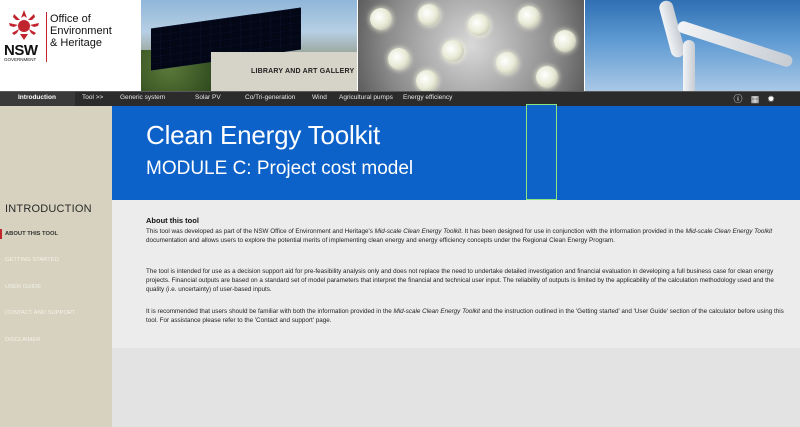  Describe the element at coordinates (40, 313) in the screenshot. I see `sidebar-item-contact-and-support: CONTACT AND SUPPORT` at that location.